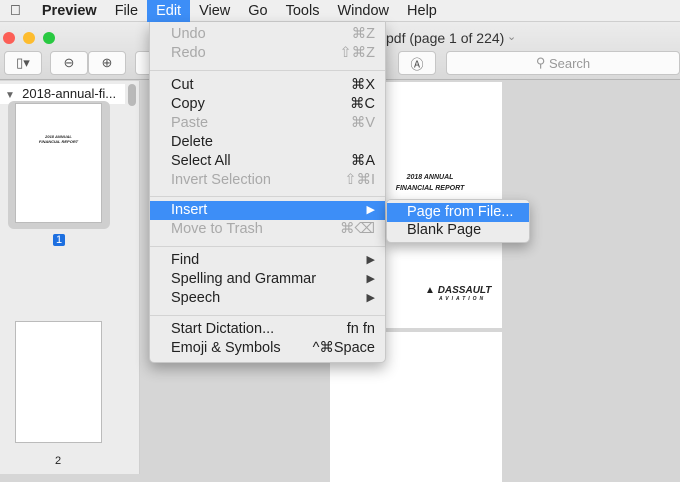 The height and width of the screenshot is (482, 680). I want to click on page-number-1: 1, so click(59, 240).